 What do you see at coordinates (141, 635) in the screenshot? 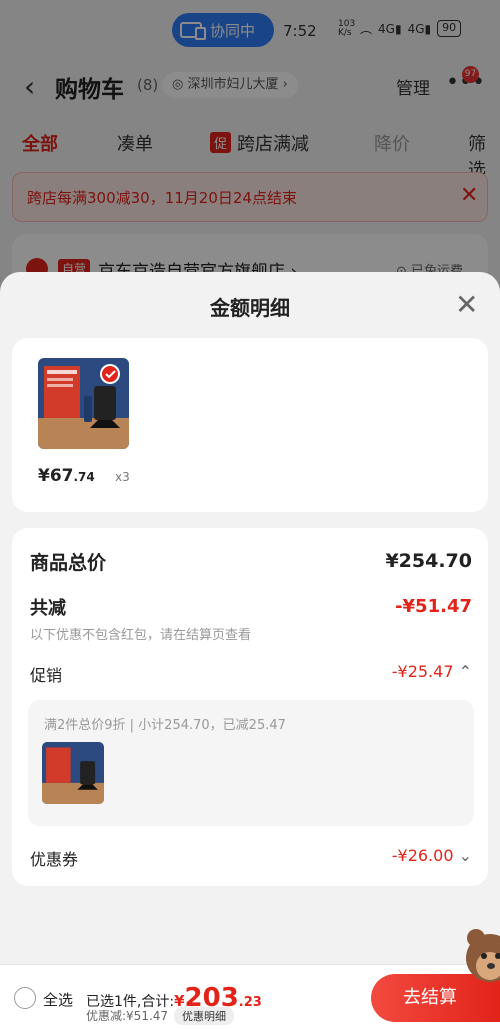
I see `reduce-note: 以下优惠不包含红包，请在结算页查看` at bounding box center [141, 635].